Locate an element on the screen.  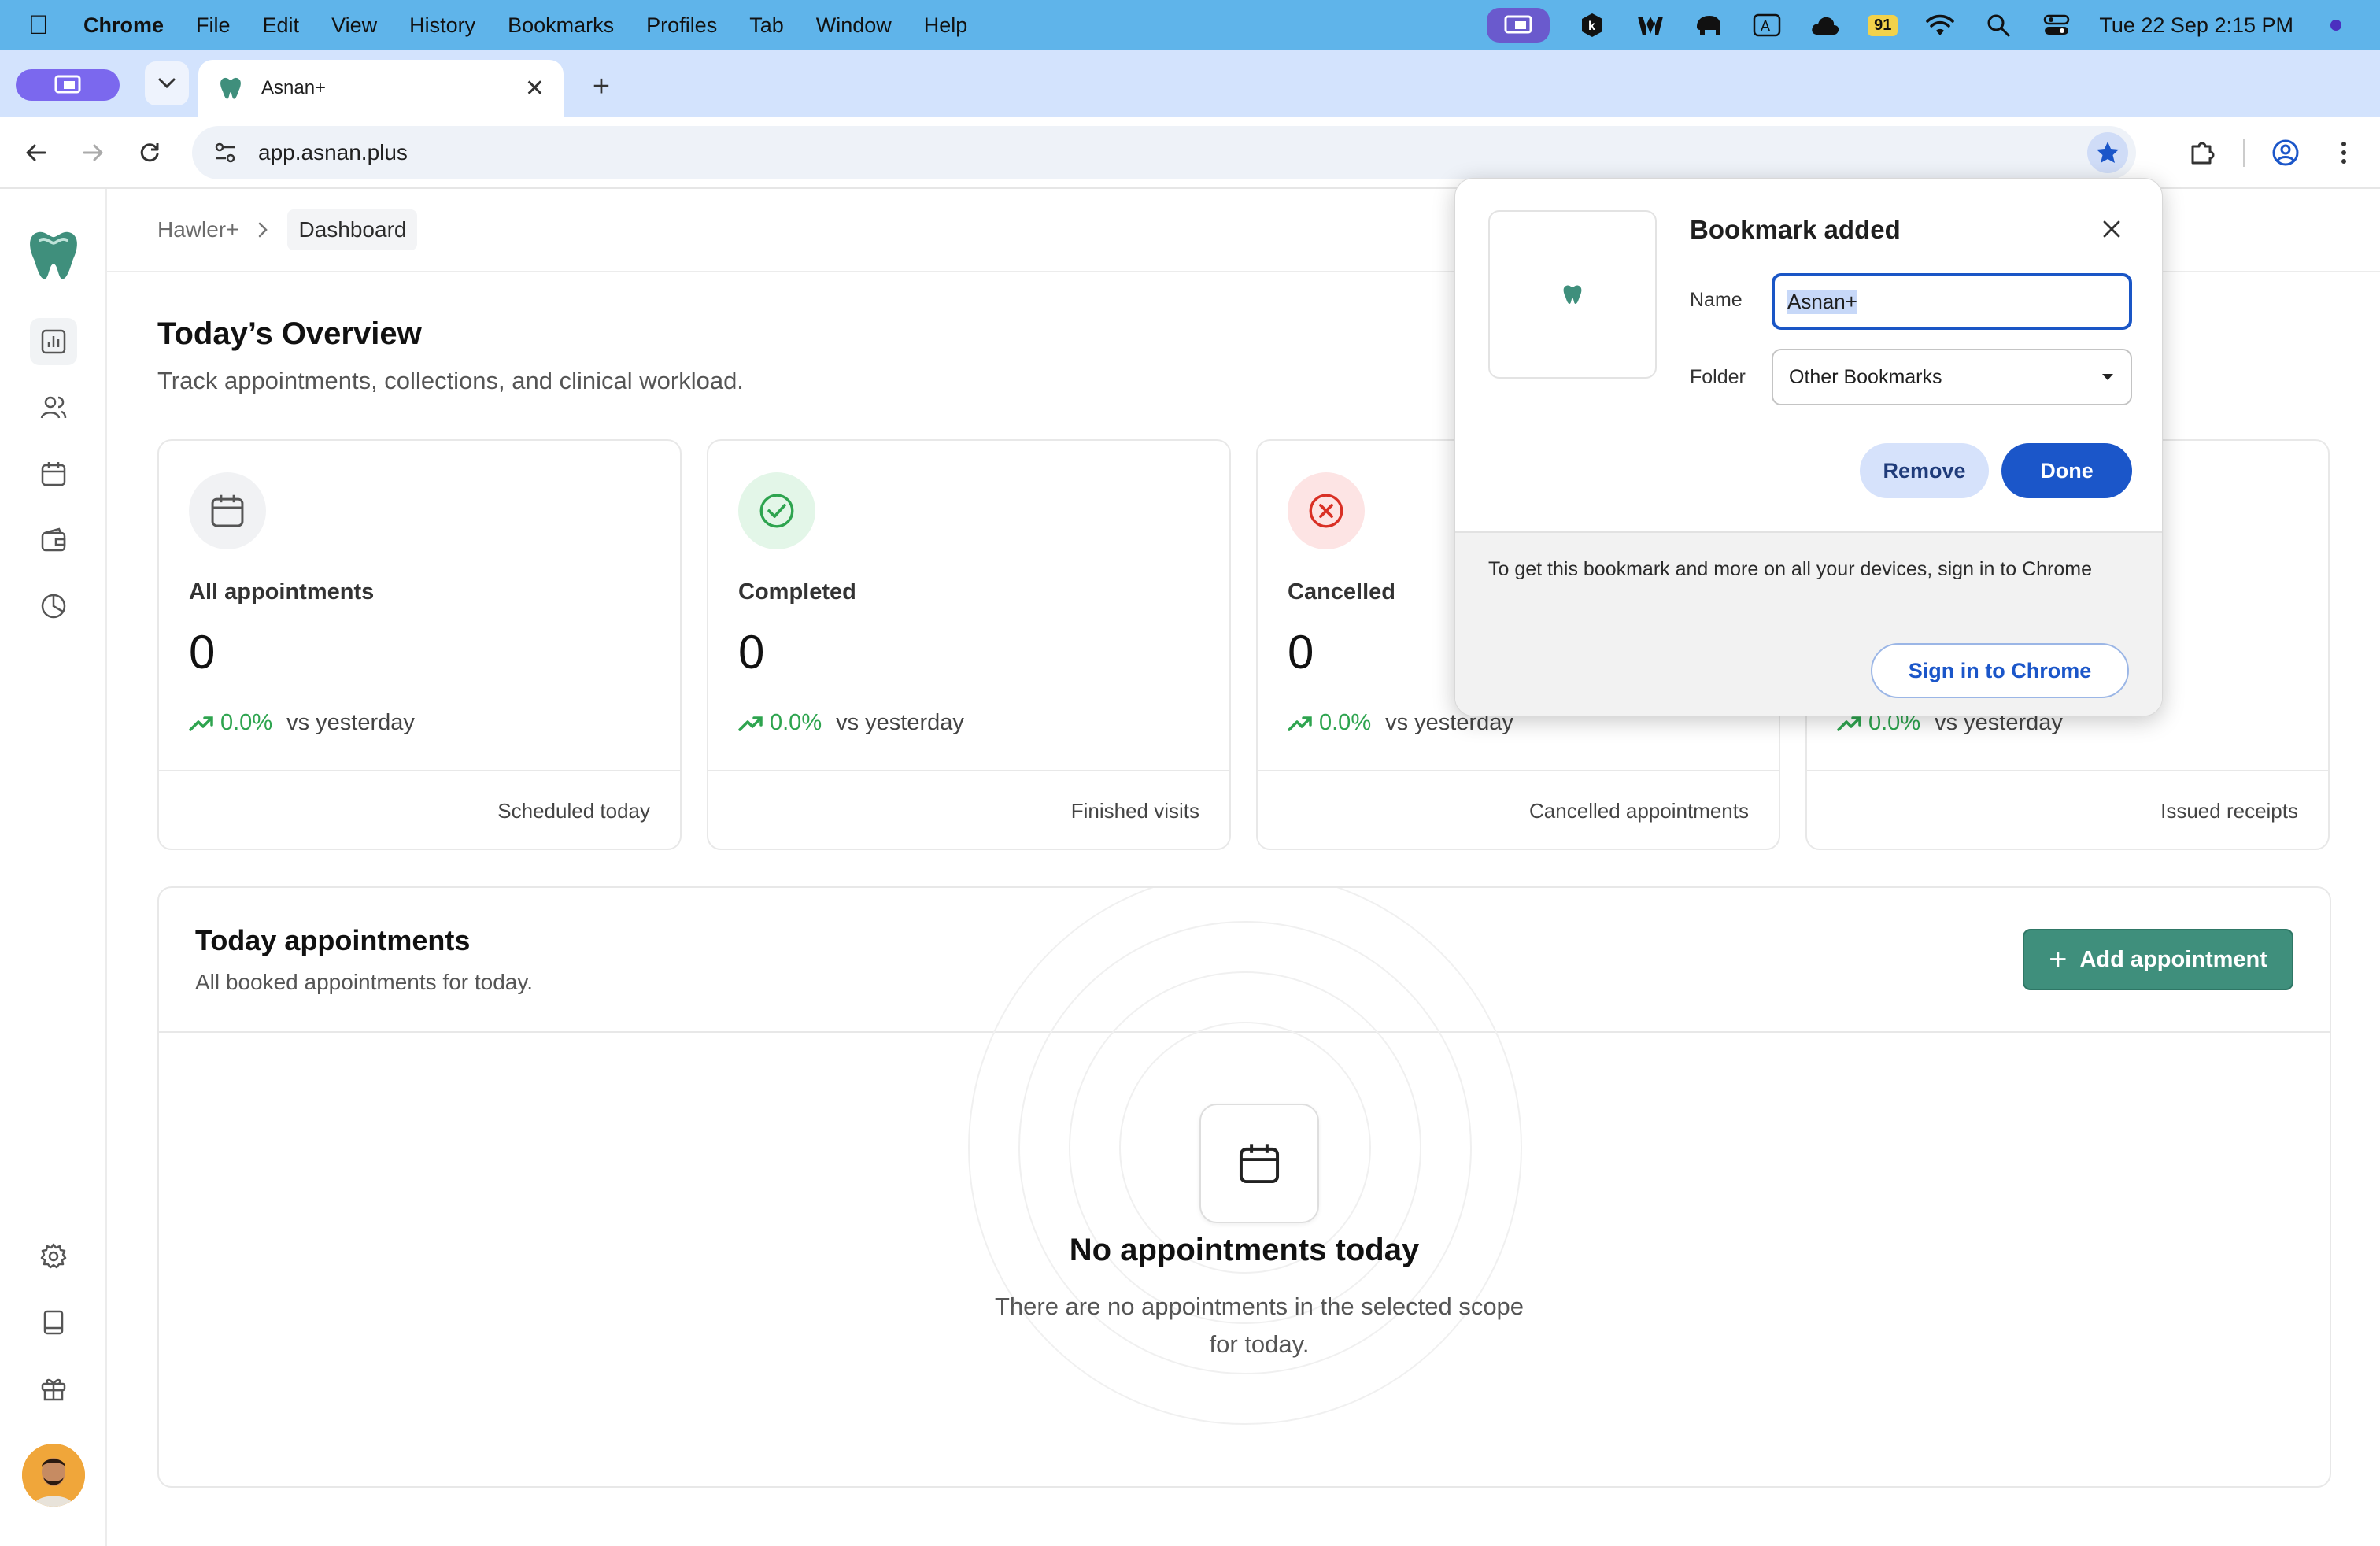
stat-value: 0 is located at coordinates (1301, 652).